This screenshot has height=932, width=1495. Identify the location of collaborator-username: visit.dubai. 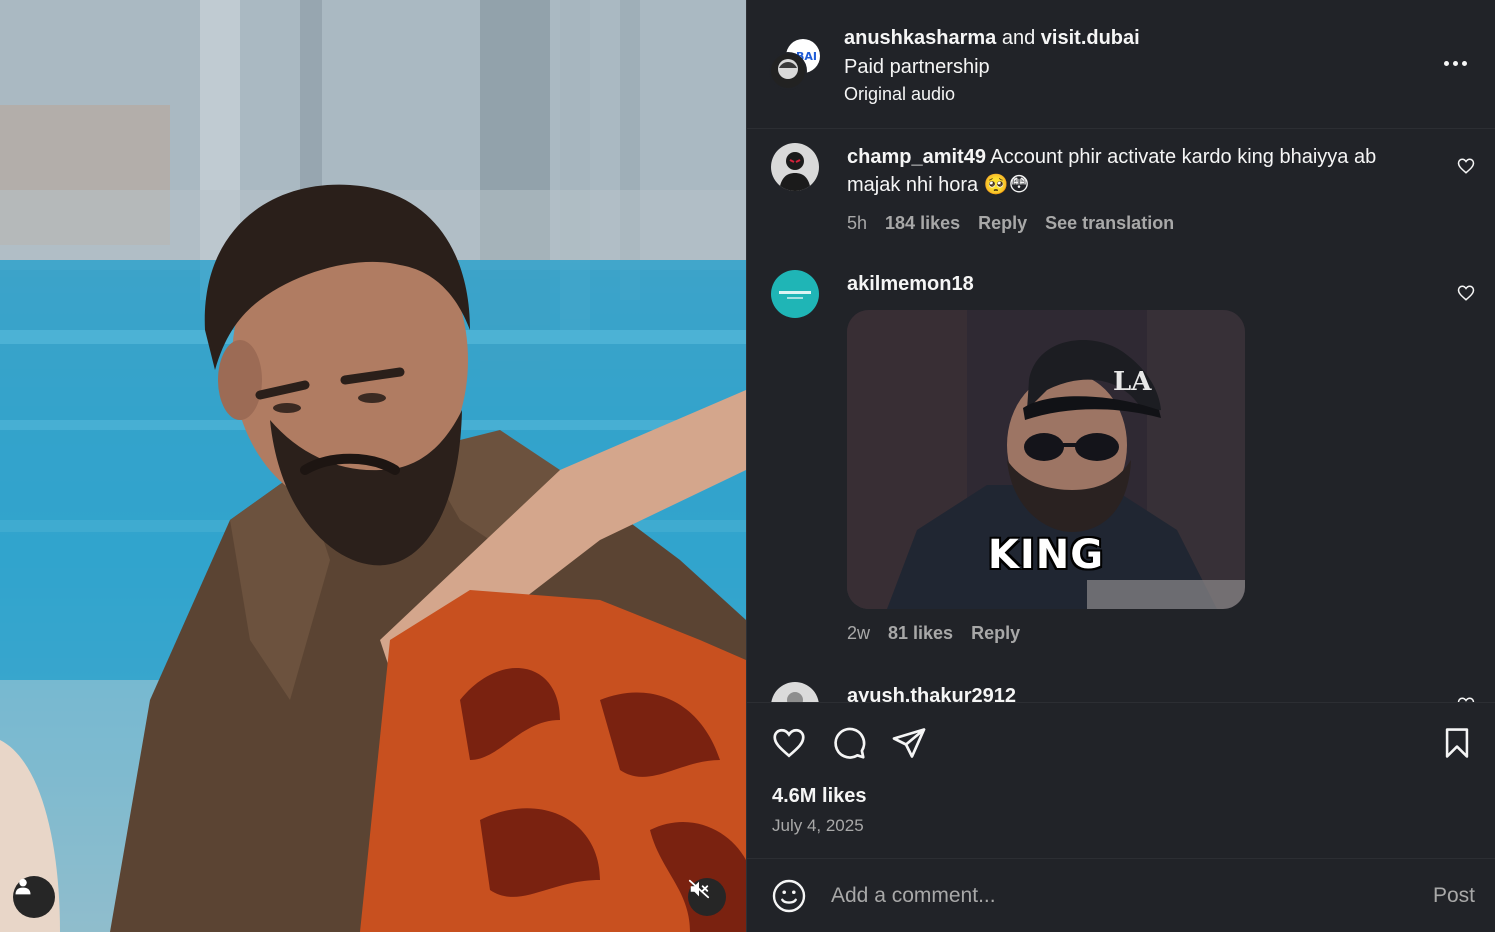
(1090, 38).